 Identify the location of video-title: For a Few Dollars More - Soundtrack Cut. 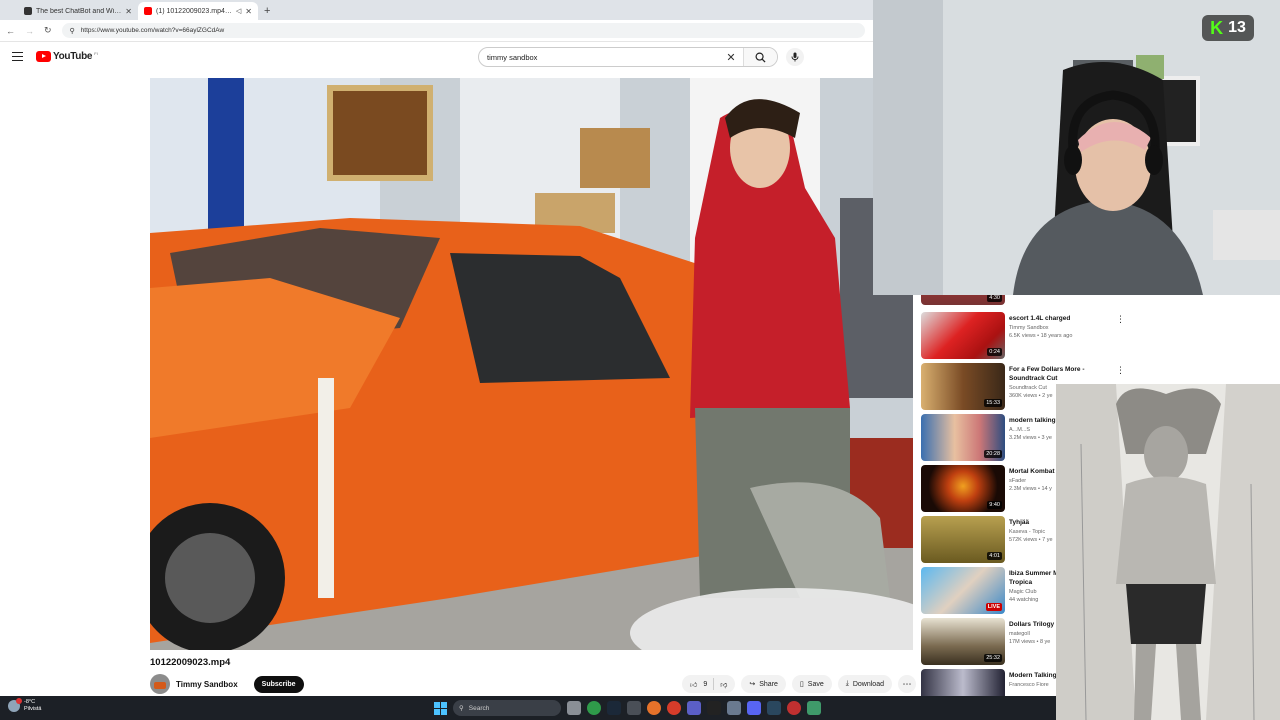
(1057, 374).